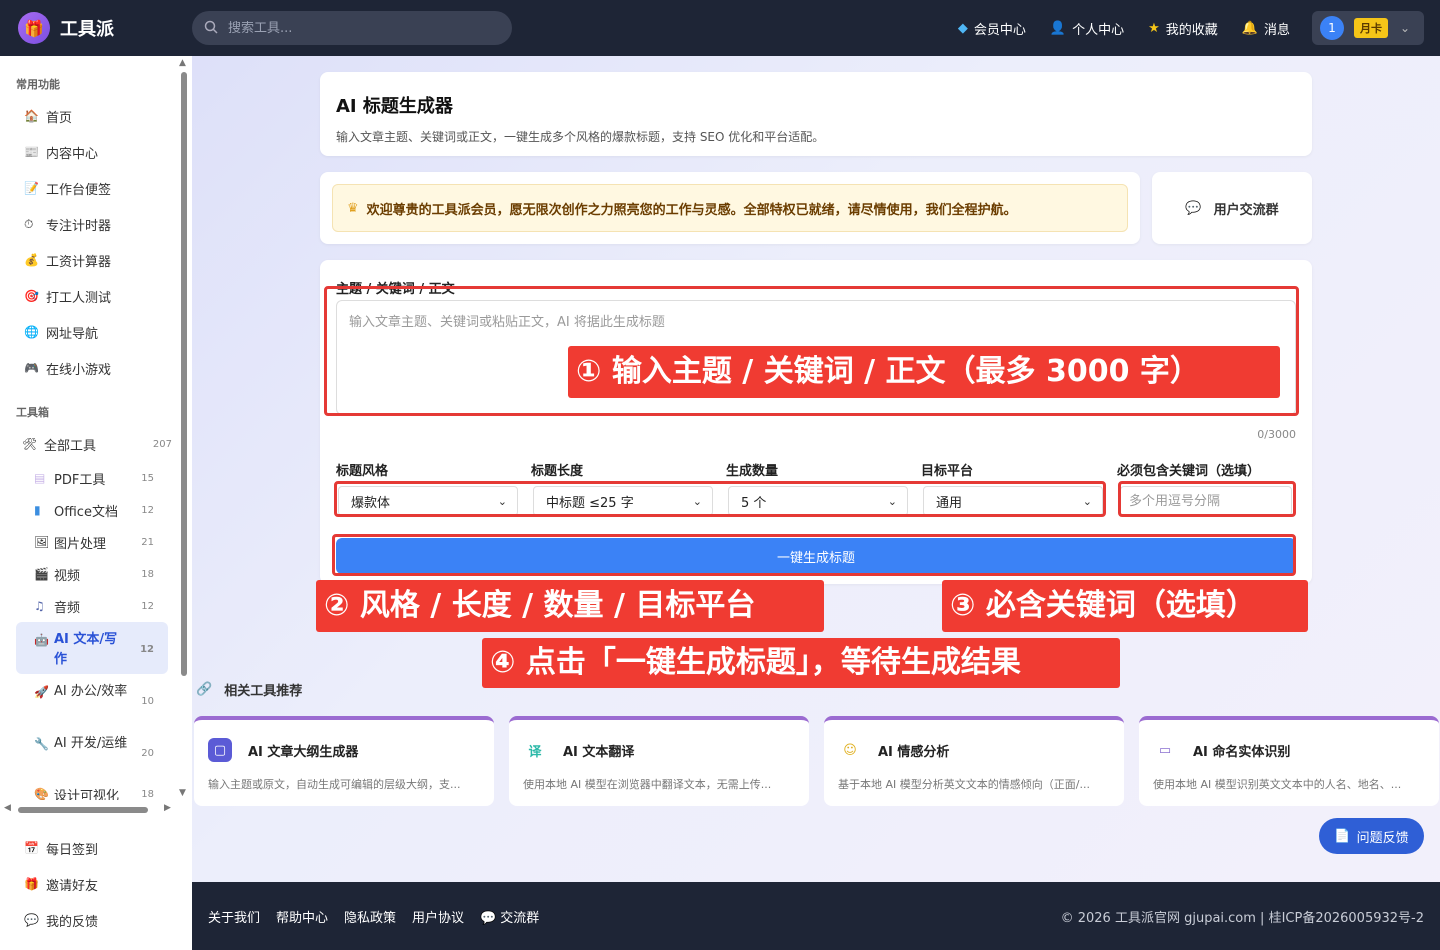 This screenshot has height=950, width=1440. What do you see at coordinates (89, 542) in the screenshot?
I see `sidebar-item-image: 🖼 图片处理 21` at bounding box center [89, 542].